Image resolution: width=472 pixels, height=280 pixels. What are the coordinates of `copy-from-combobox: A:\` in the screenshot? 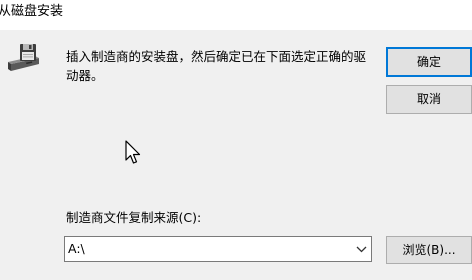 It's located at (218, 249).